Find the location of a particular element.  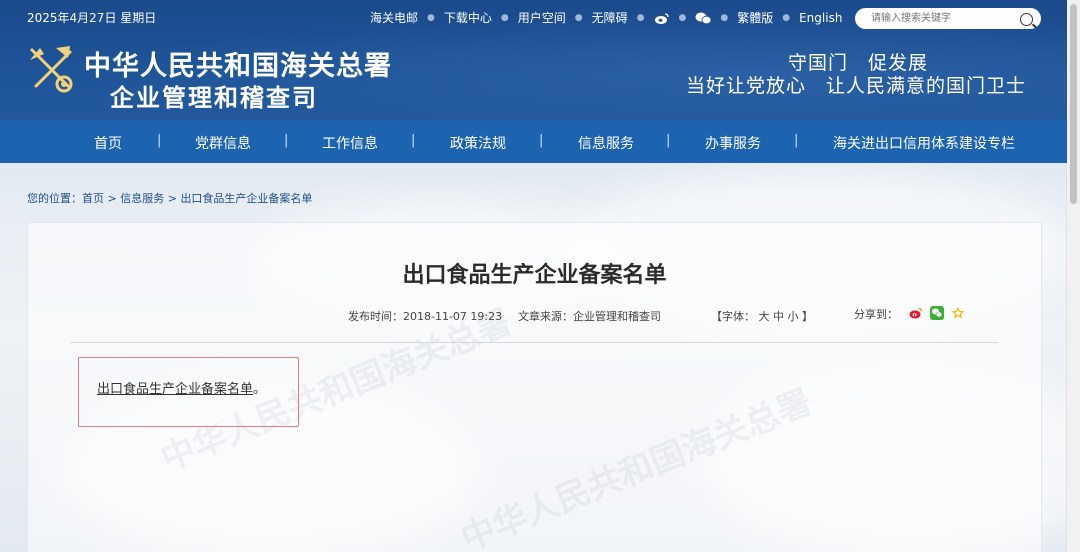

customs-emblem-icon is located at coordinates (52, 69).